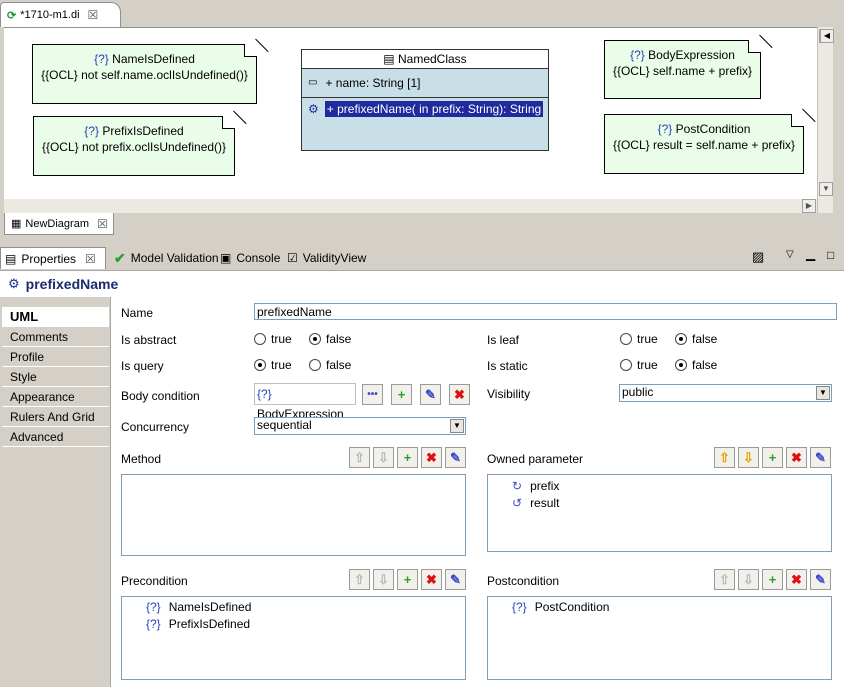  Describe the element at coordinates (810, 254) in the screenshot. I see `minimize-icon: ▁` at that location.